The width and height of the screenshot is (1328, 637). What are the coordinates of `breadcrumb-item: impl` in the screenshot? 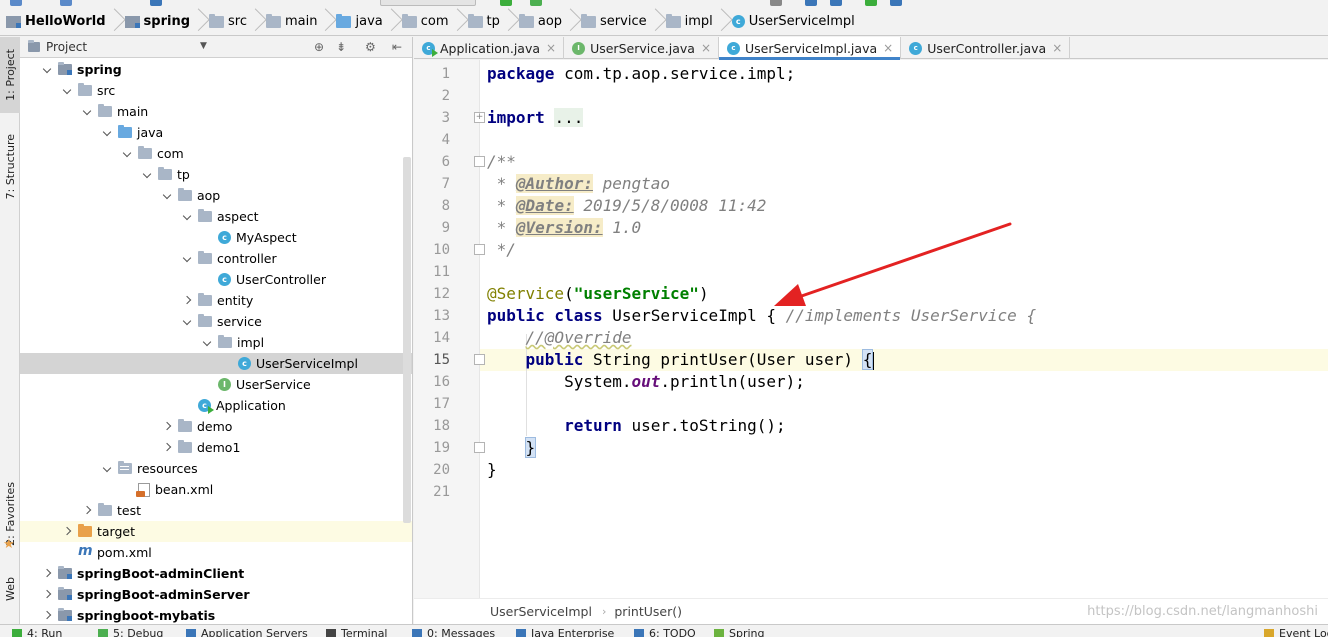 It's located at (698, 21).